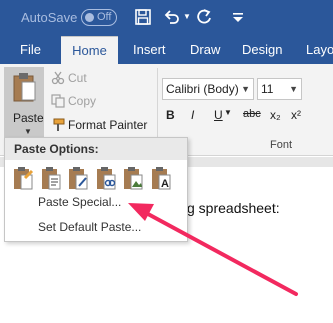  I want to click on copy-button: Copy, so click(82, 101).